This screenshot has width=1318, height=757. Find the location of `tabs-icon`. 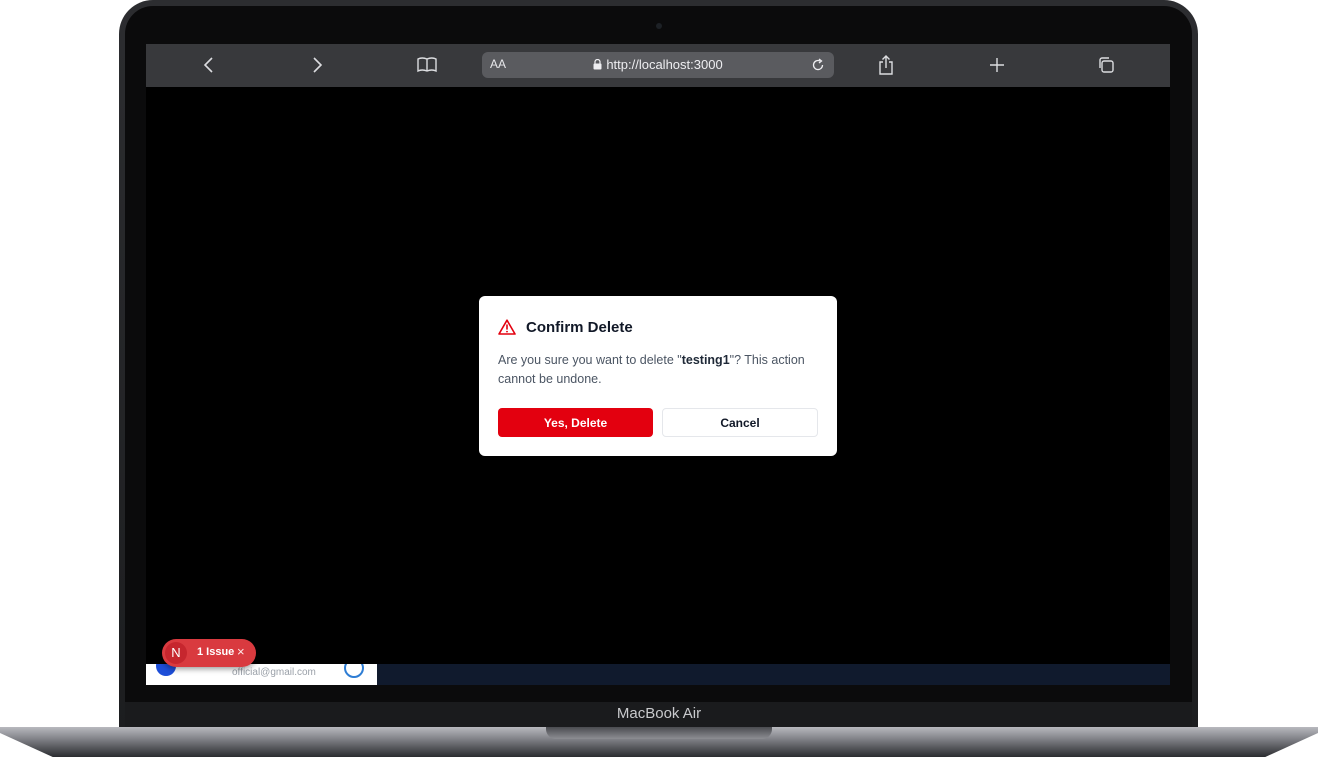

tabs-icon is located at coordinates (1106, 65).